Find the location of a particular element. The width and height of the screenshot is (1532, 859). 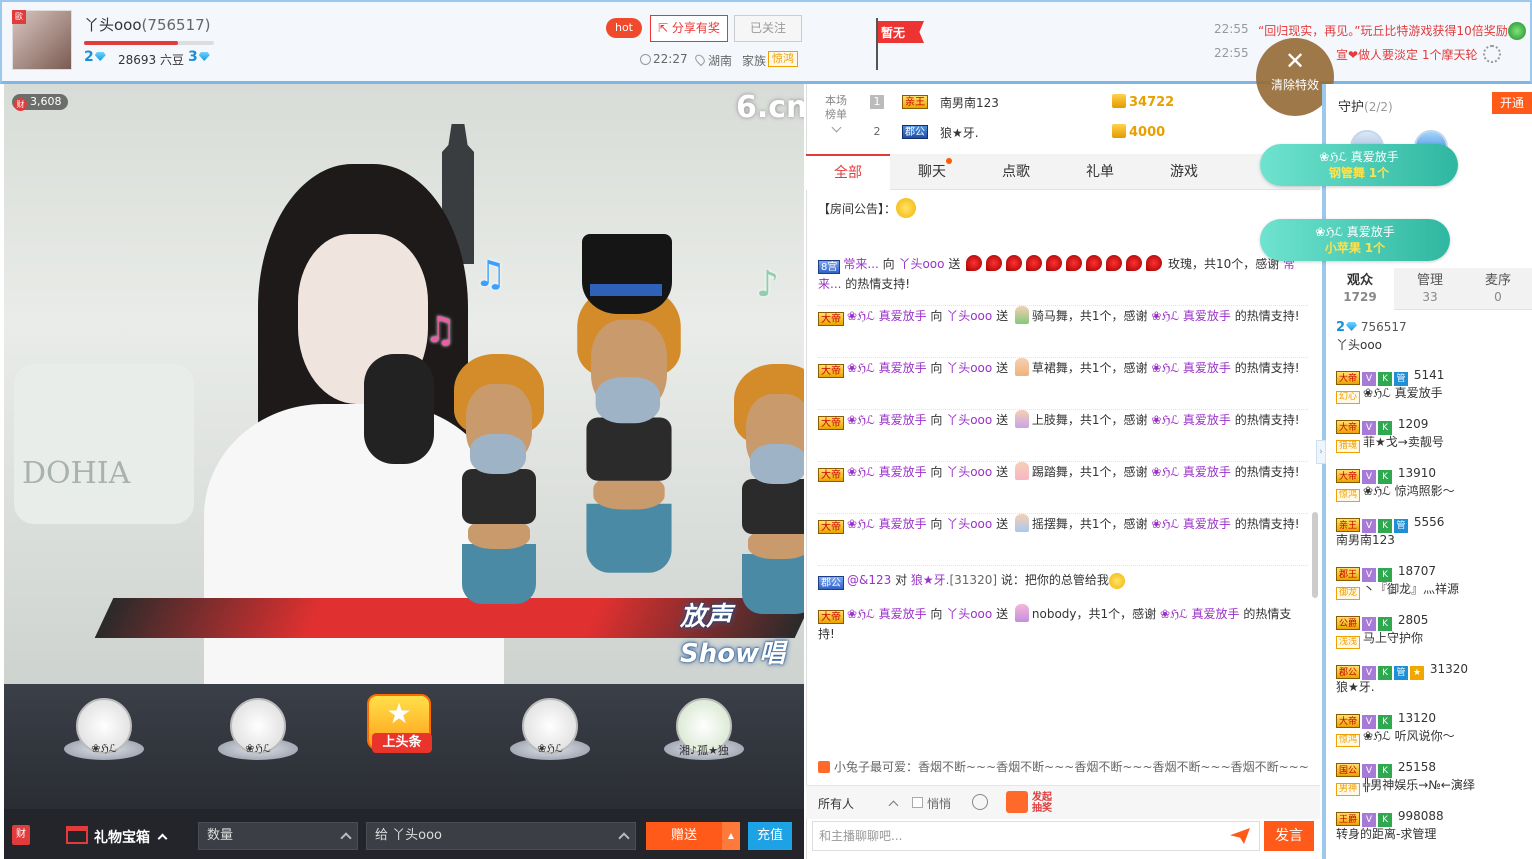

gift-quantity-input: 数量 is located at coordinates (278, 836).